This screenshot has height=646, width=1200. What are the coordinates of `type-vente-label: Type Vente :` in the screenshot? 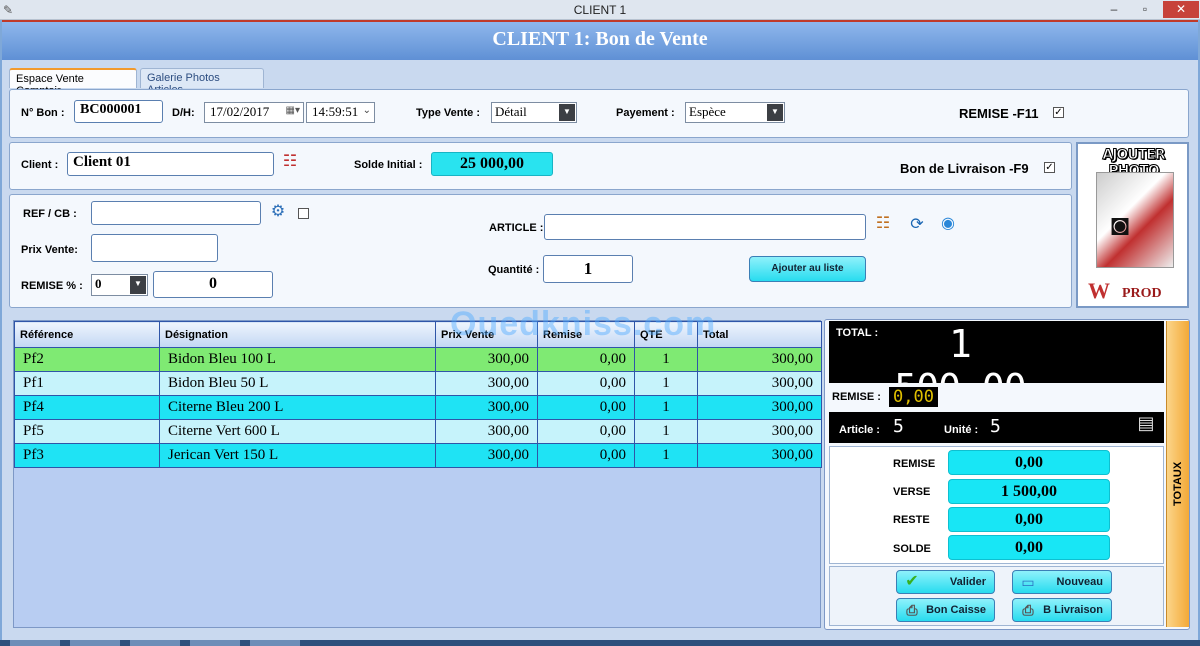 It's located at (448, 113).